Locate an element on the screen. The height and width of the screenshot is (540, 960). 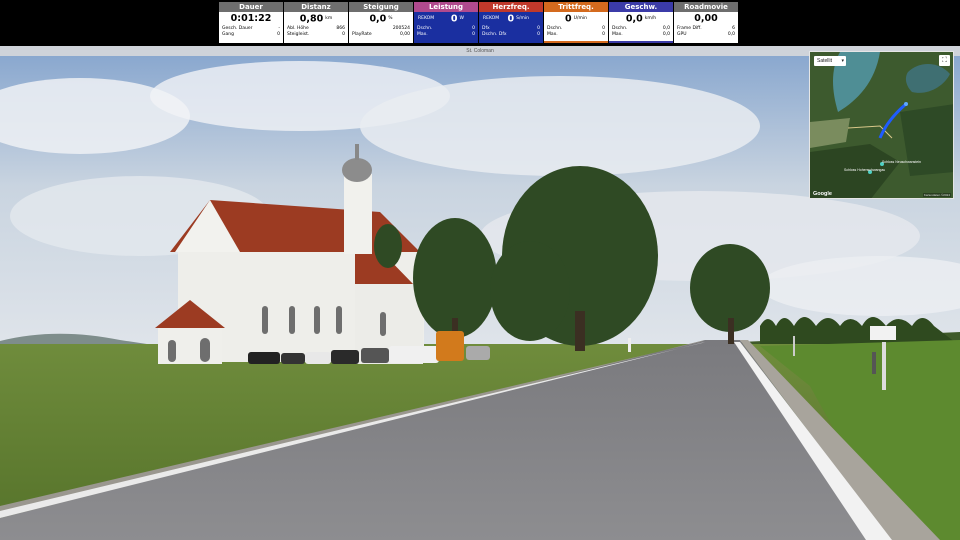
tile-leistung: Leistung REKOM 0 W Dschn. 0 Max. 0 is located at coordinates (446, 22).